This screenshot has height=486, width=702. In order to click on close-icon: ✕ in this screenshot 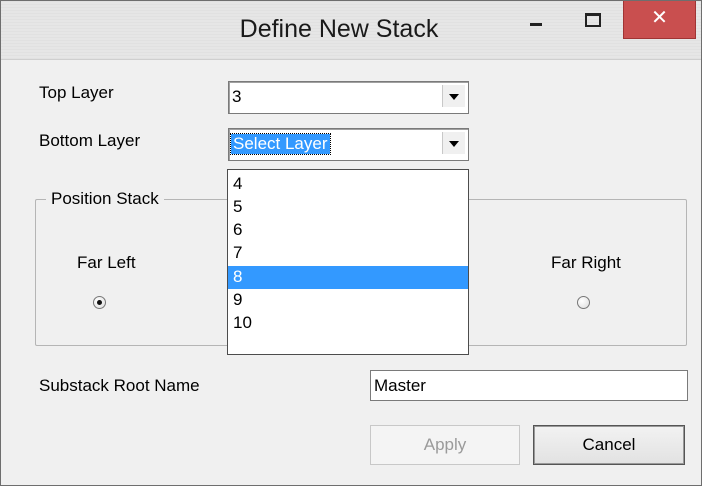, I will do `click(659, 18)`.